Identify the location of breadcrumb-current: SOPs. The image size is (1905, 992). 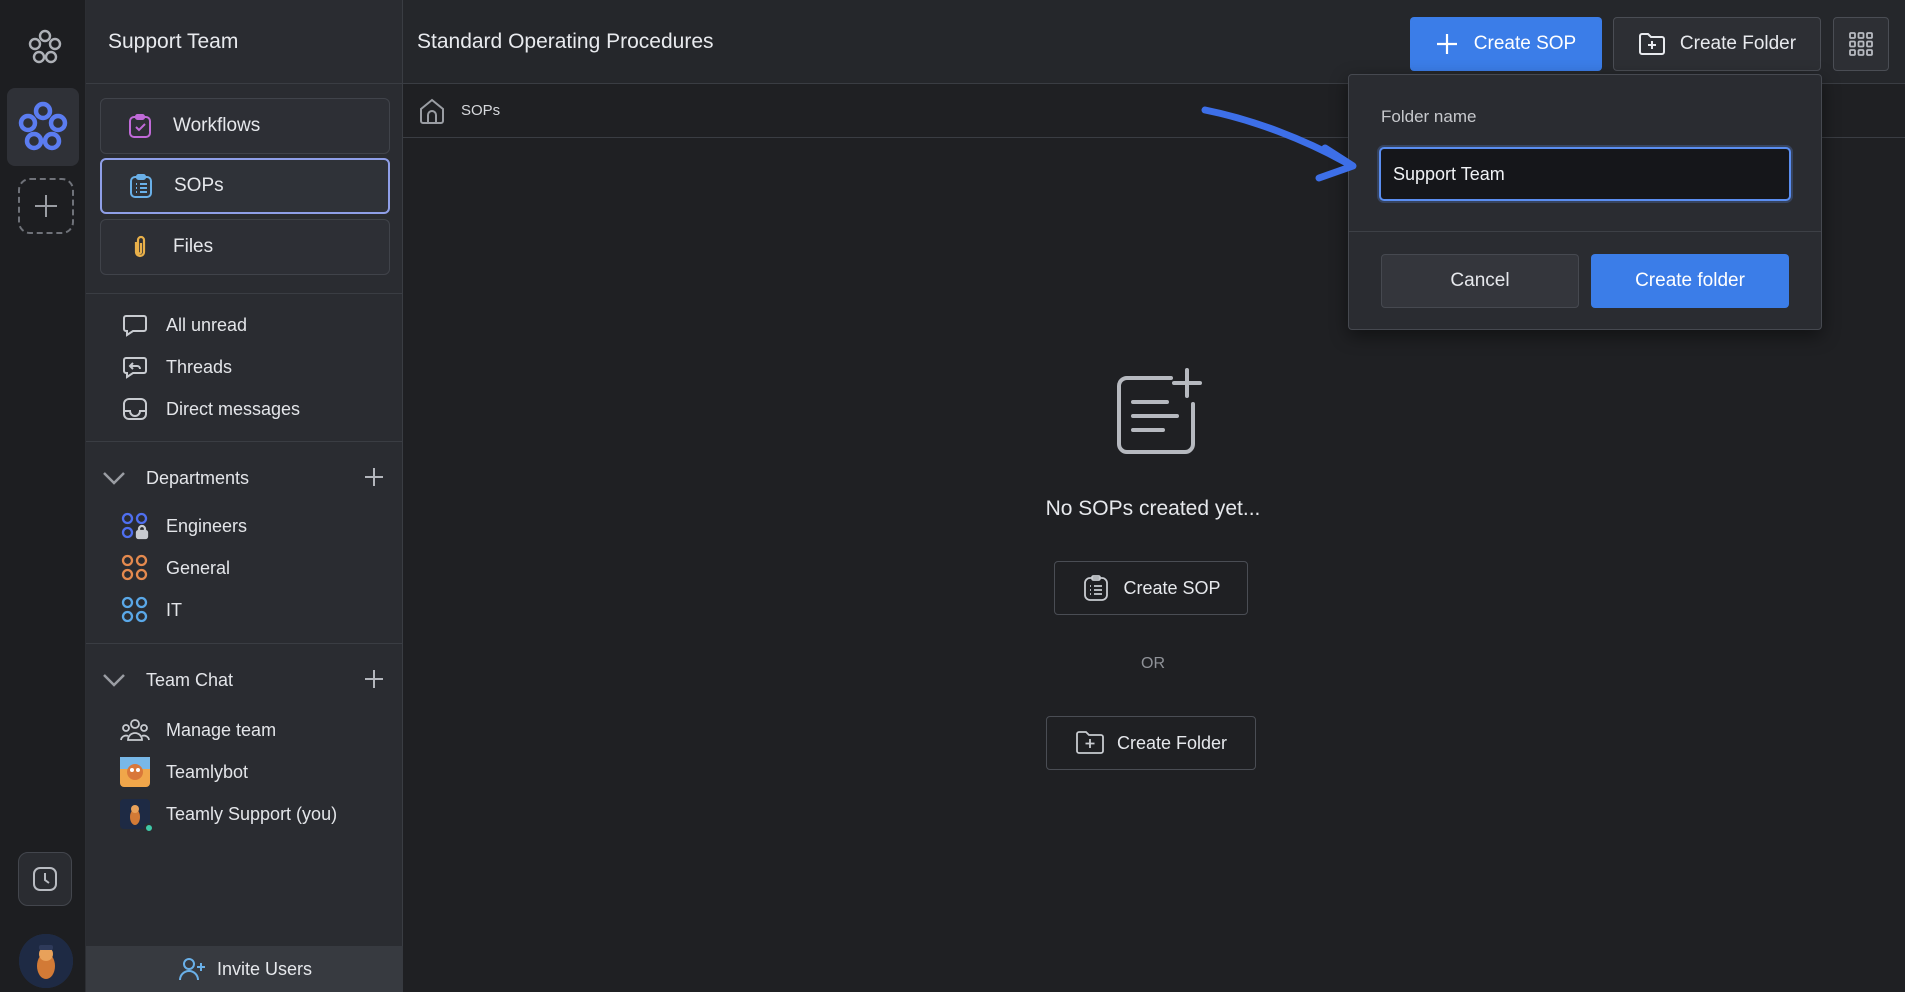
(480, 110).